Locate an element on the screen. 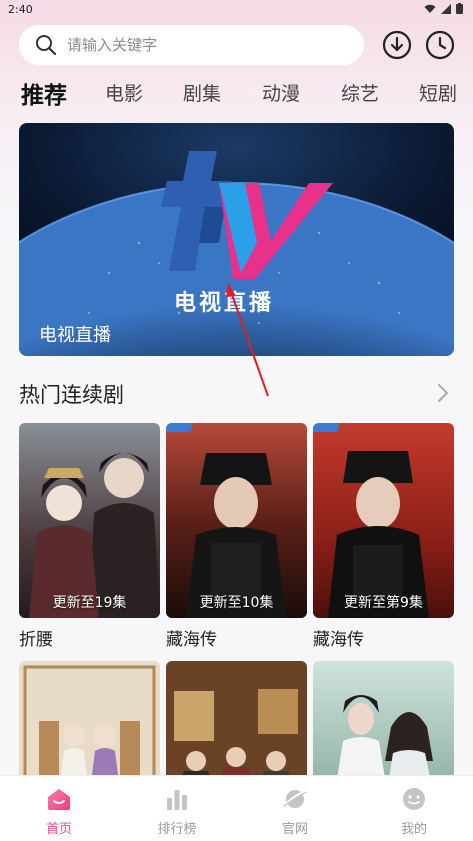 The width and height of the screenshot is (473, 841). tab-recommend: 推荐 is located at coordinates (44, 93).